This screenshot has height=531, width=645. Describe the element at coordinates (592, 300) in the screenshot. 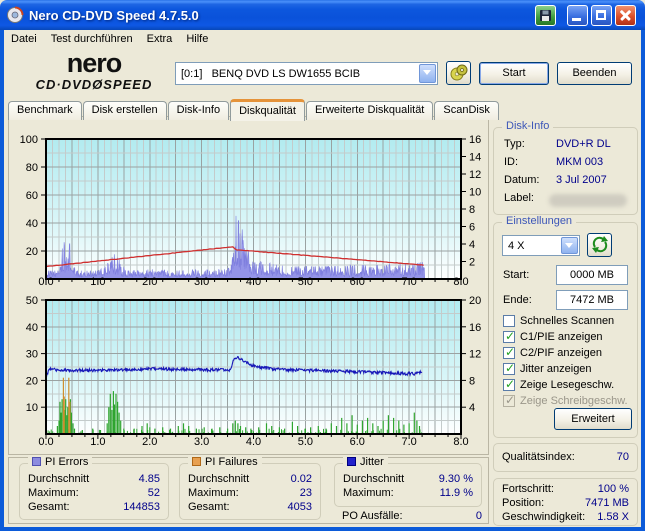

I see `end-mb-field: 7472 MB` at that location.